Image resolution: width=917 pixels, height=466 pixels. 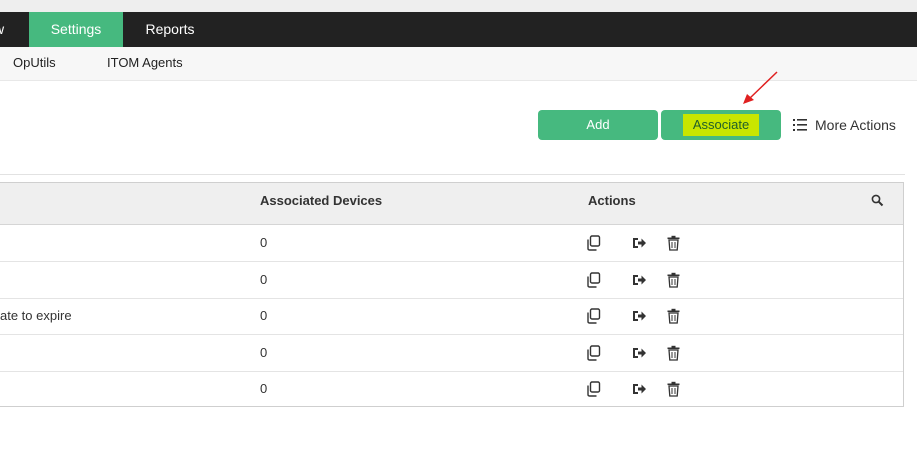 I want to click on associate-button: Associate, so click(x=721, y=125).